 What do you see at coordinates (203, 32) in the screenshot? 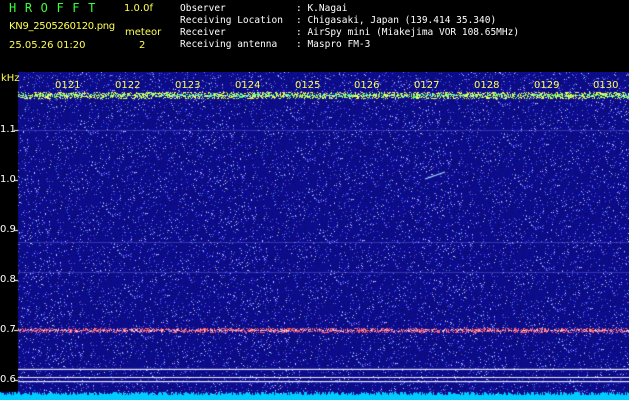
I see `receiver-key: Receiver` at bounding box center [203, 32].